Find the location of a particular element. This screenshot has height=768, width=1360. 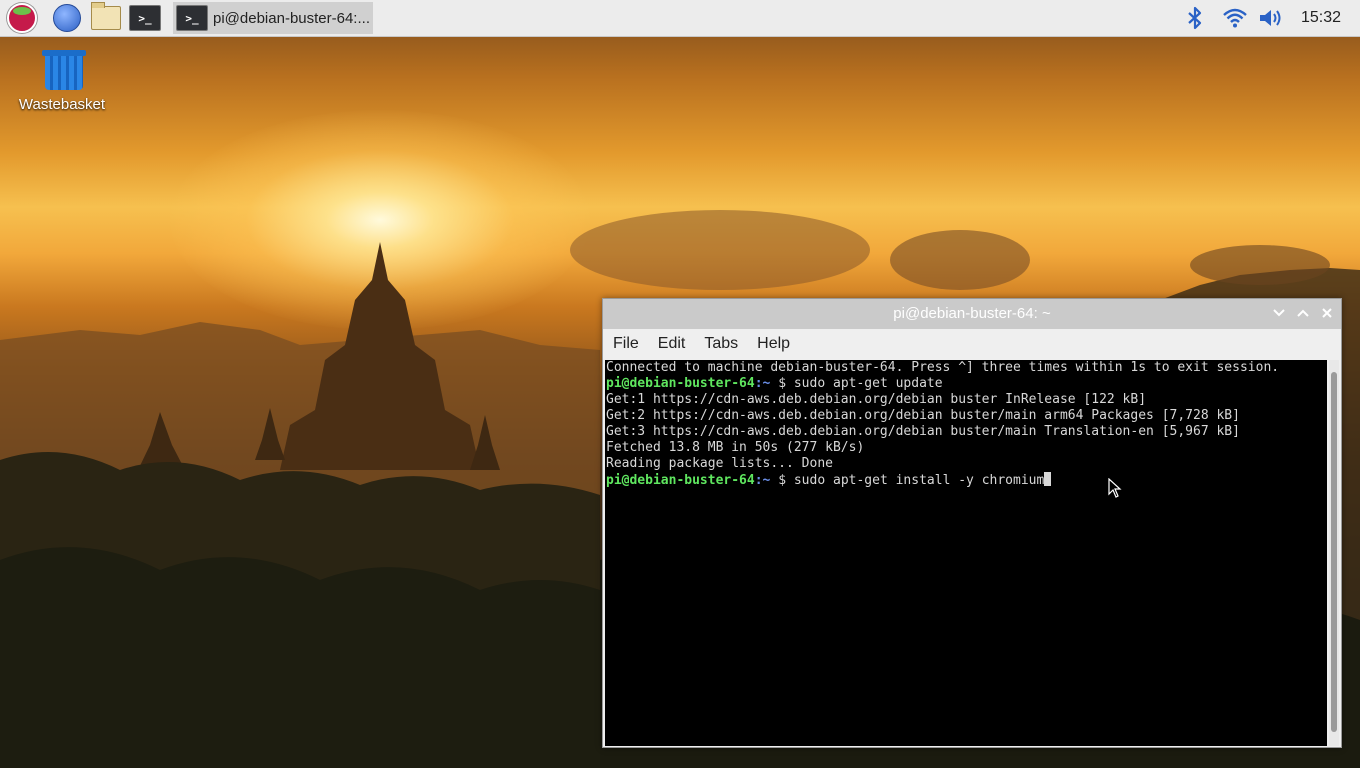

window-titlebar: pi@debian-buster-64: ~ is located at coordinates (972, 314).